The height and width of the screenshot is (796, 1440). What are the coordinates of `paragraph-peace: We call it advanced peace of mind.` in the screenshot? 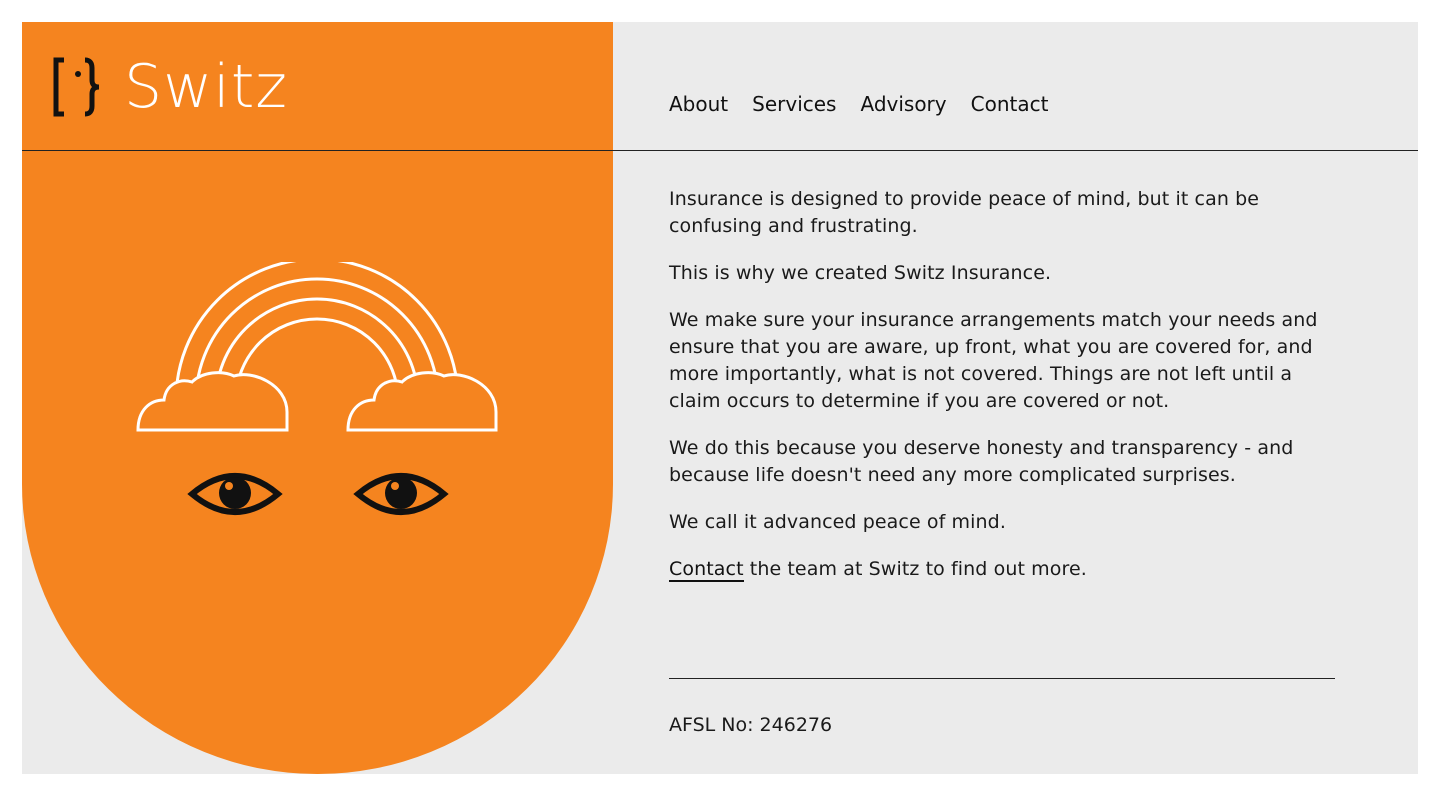 It's located at (837, 522).